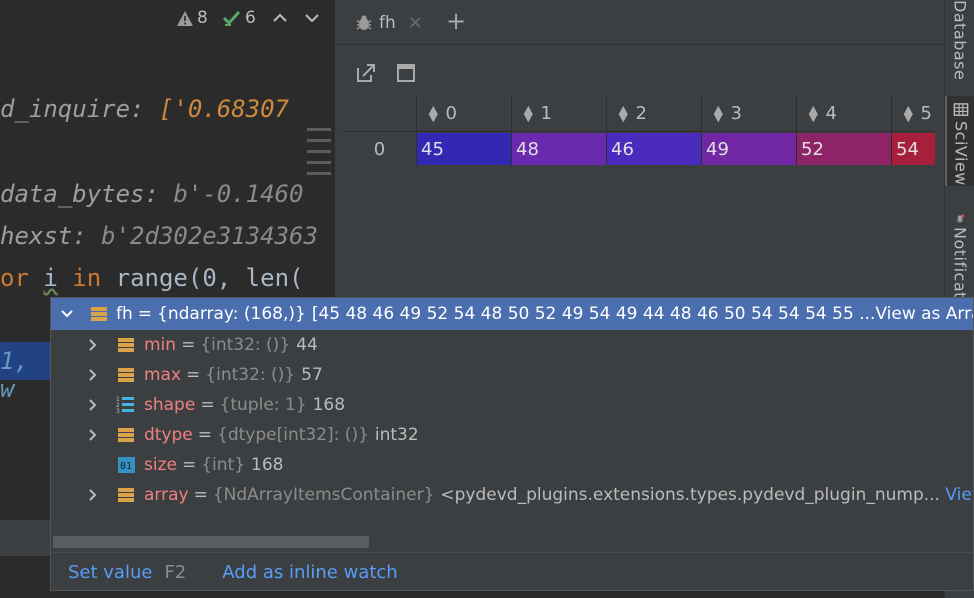  Describe the element at coordinates (640, 22) in the screenshot. I see `data-tab-bar: fh × +` at that location.